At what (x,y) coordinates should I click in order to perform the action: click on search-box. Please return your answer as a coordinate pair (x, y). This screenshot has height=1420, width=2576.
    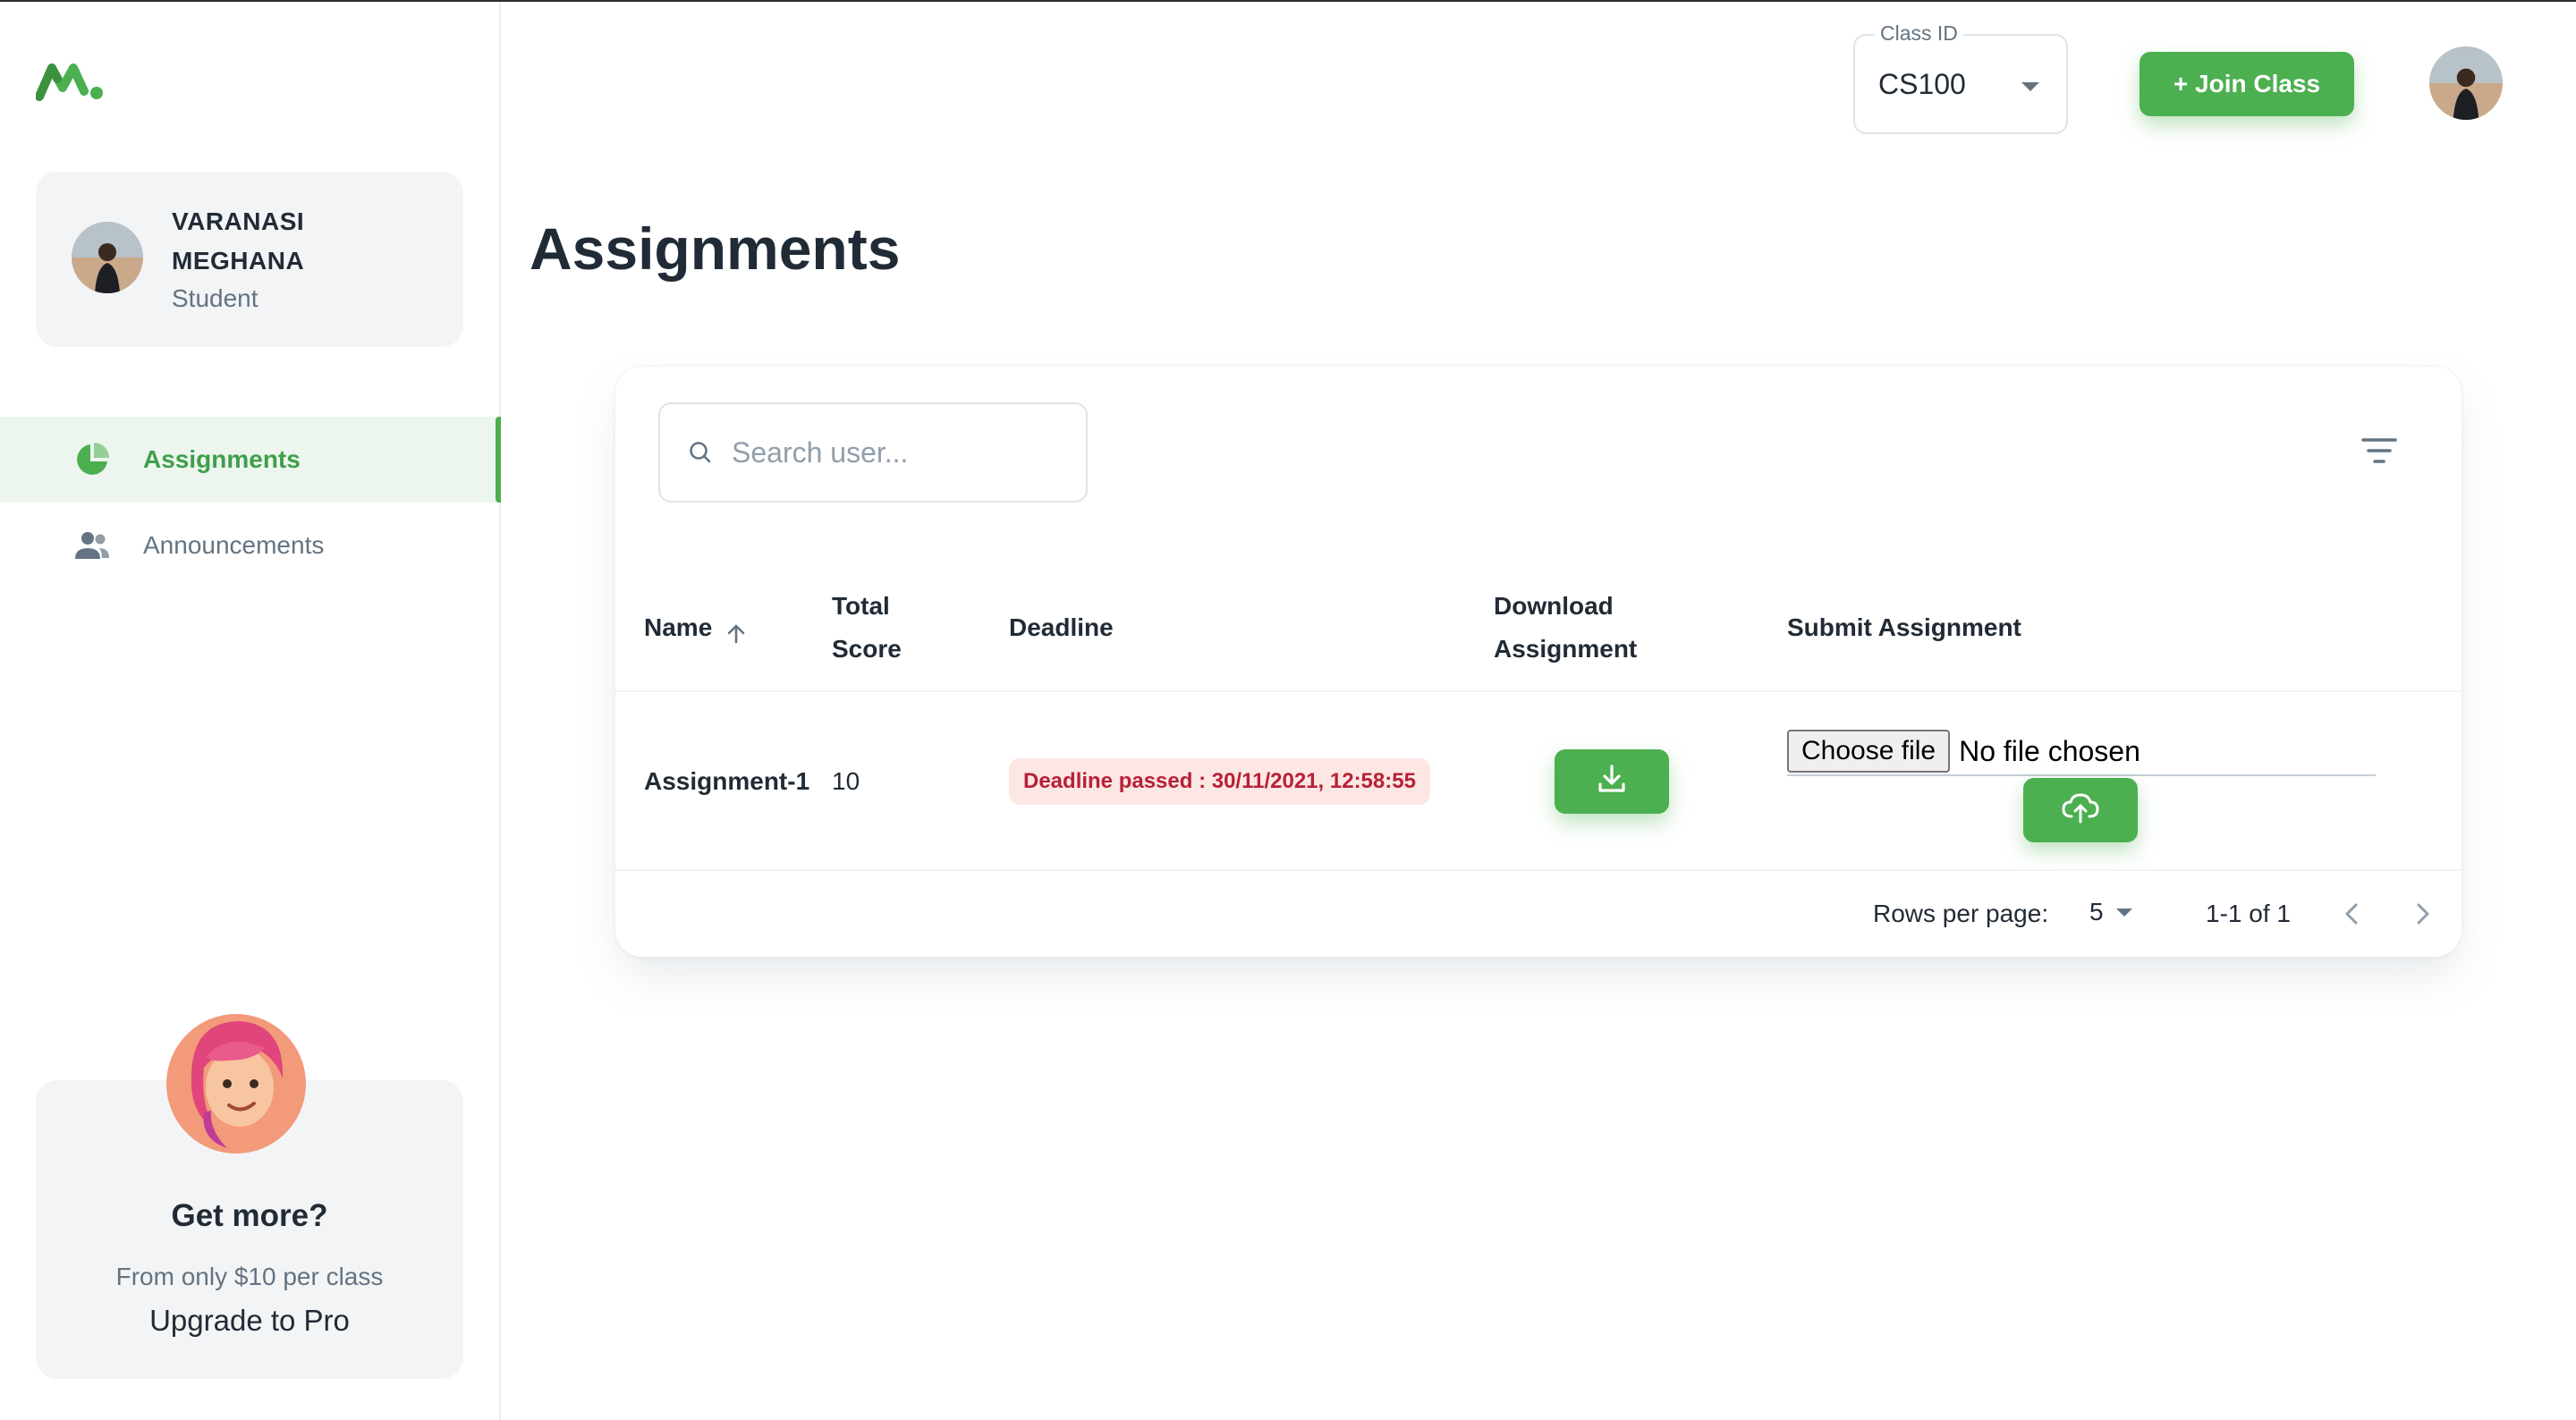
    Looking at the image, I should click on (873, 453).